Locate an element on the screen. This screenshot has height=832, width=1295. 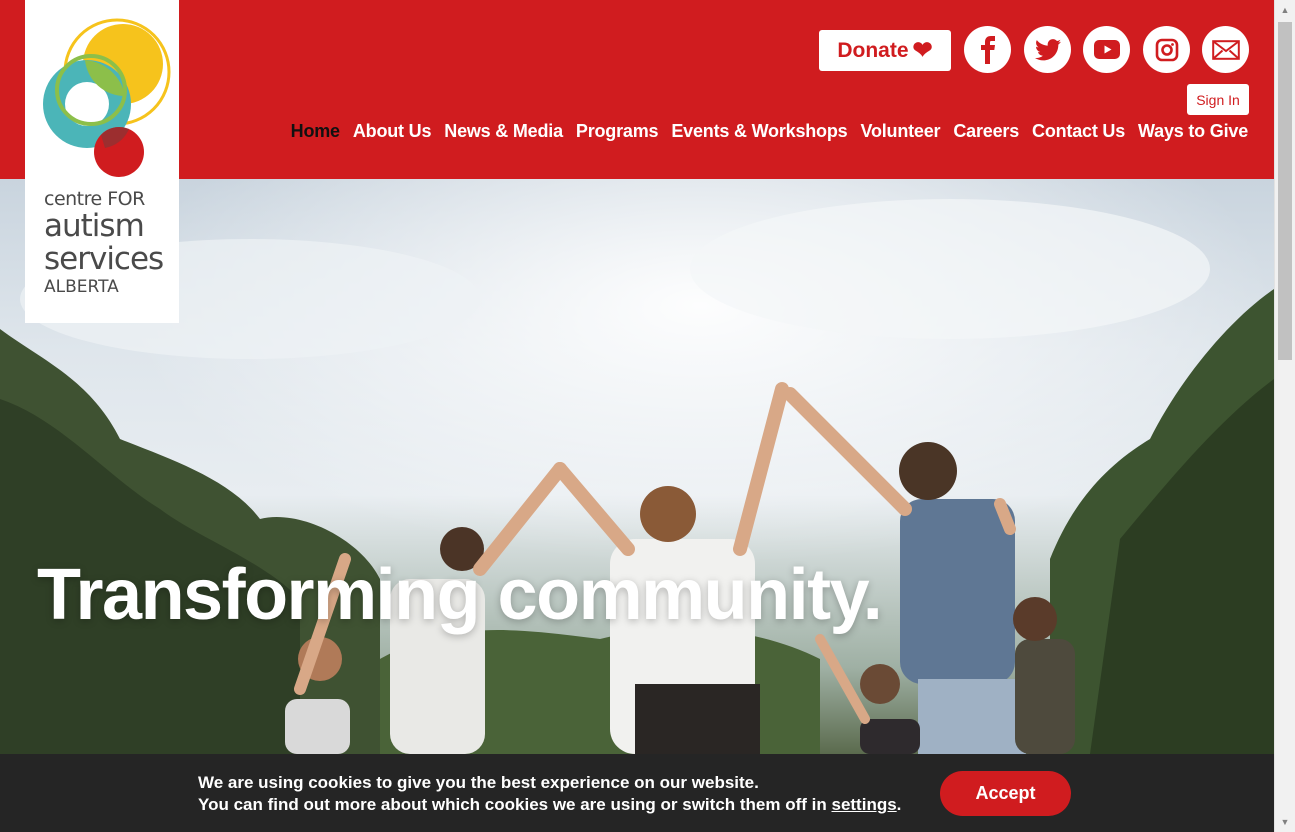
nav-home: Home is located at coordinates (315, 131).